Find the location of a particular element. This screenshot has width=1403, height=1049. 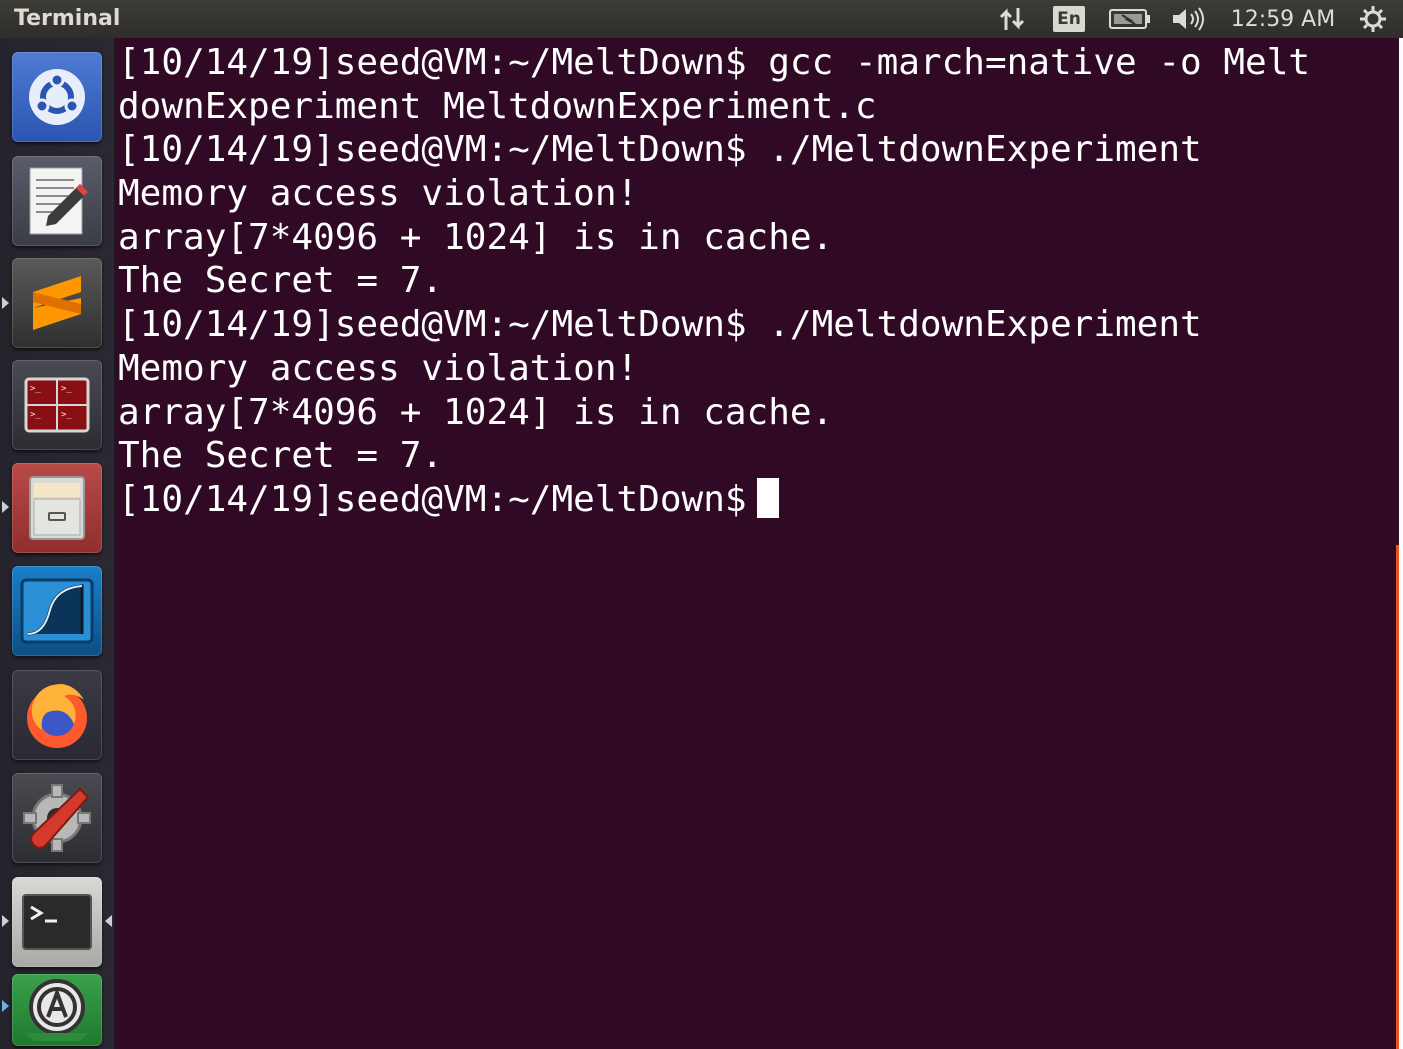

firefox-icon is located at coordinates (57, 716).